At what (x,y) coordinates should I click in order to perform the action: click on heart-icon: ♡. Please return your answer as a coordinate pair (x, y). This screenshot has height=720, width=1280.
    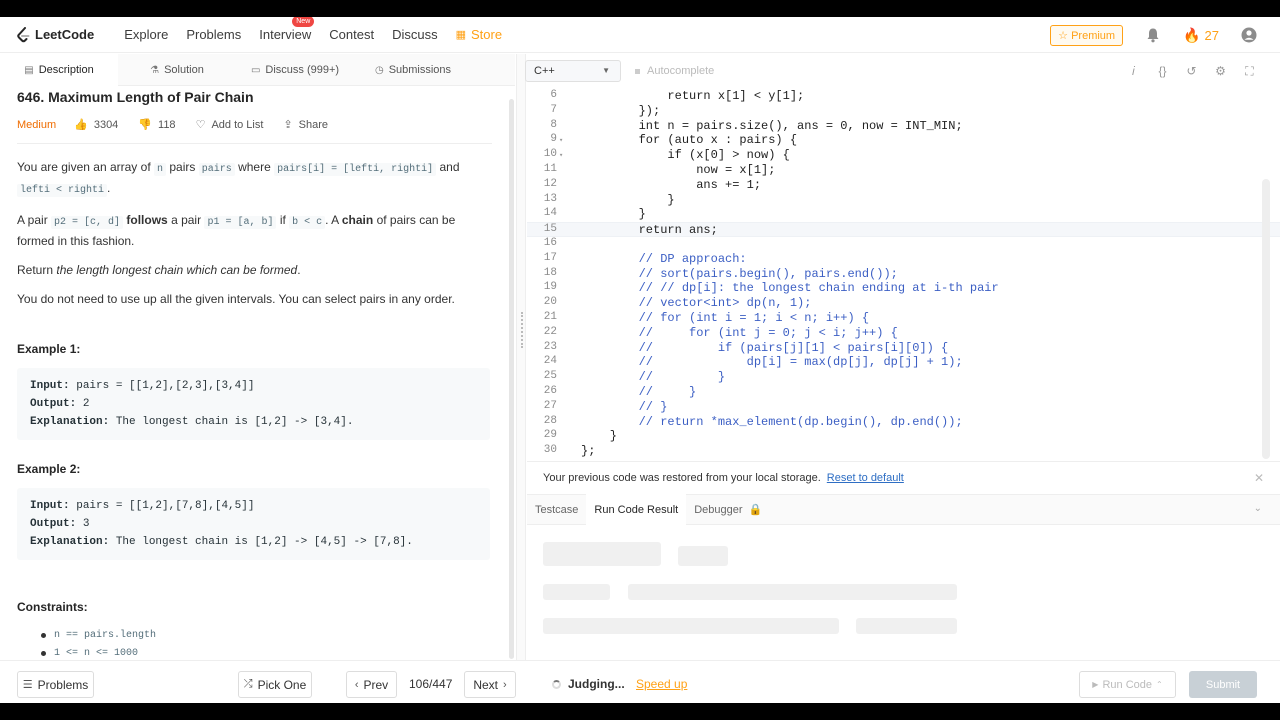
    Looking at the image, I should click on (200, 125).